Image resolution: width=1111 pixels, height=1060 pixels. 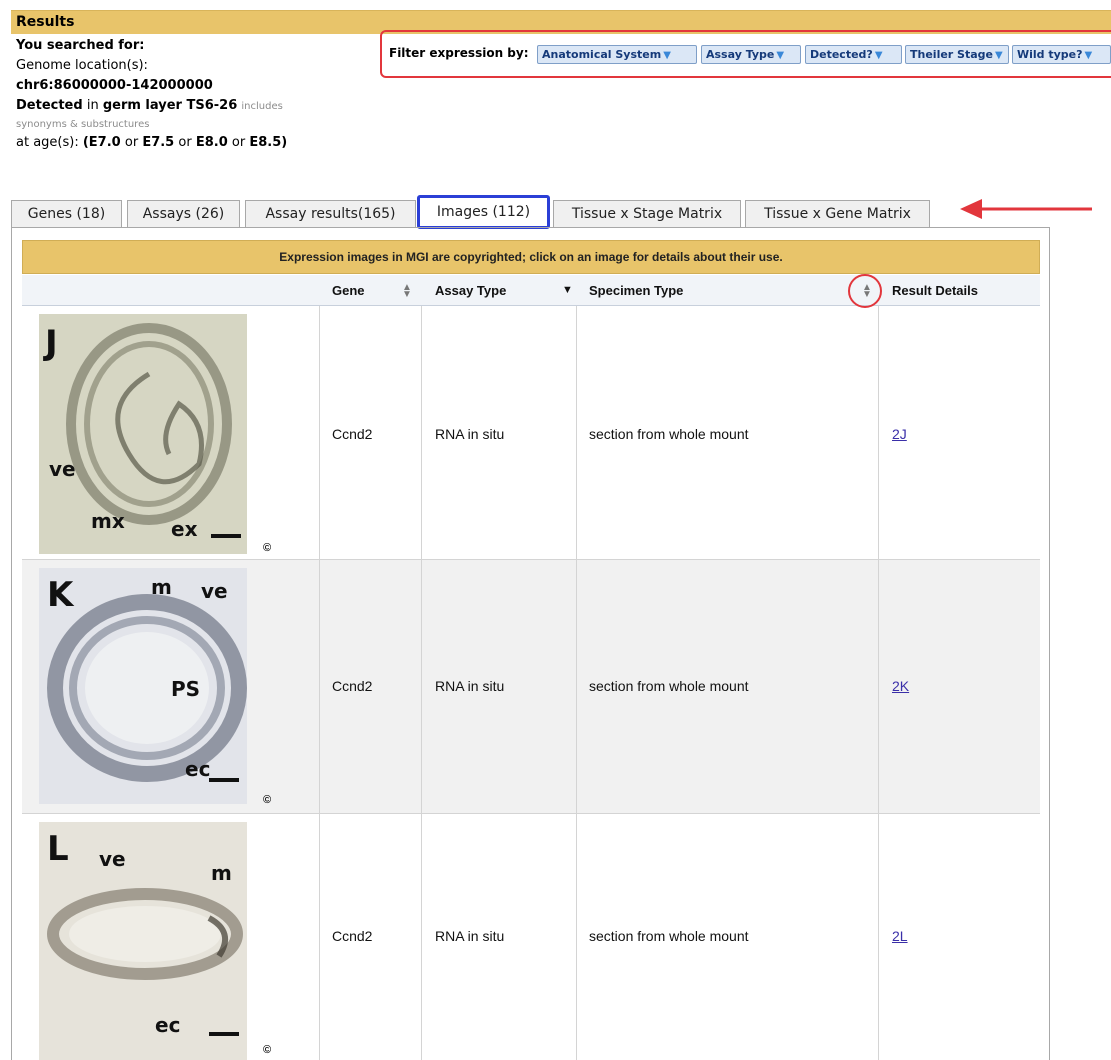 What do you see at coordinates (49, 105) in the screenshot?
I see `detected-word: Detected` at bounding box center [49, 105].